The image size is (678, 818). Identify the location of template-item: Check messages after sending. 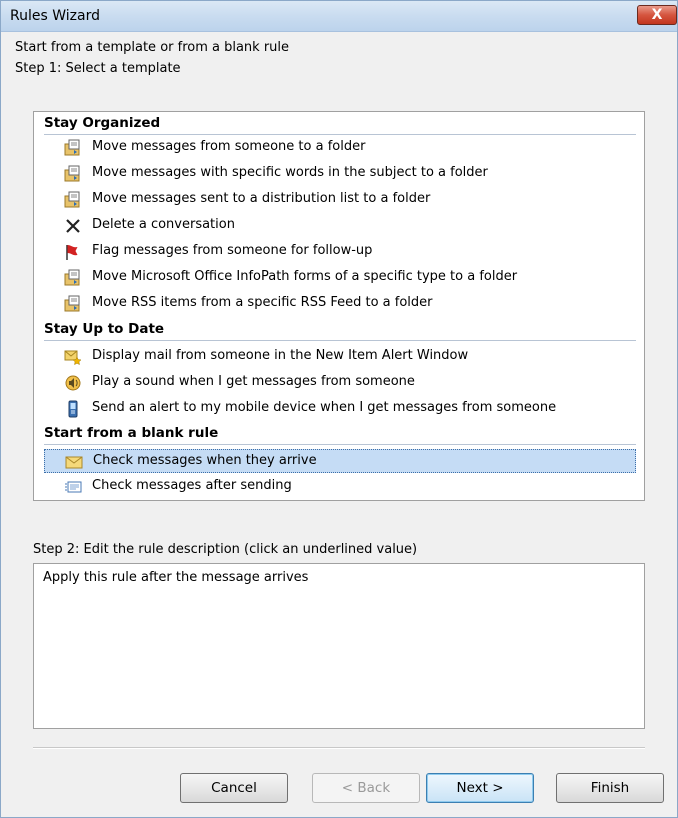
(340, 487).